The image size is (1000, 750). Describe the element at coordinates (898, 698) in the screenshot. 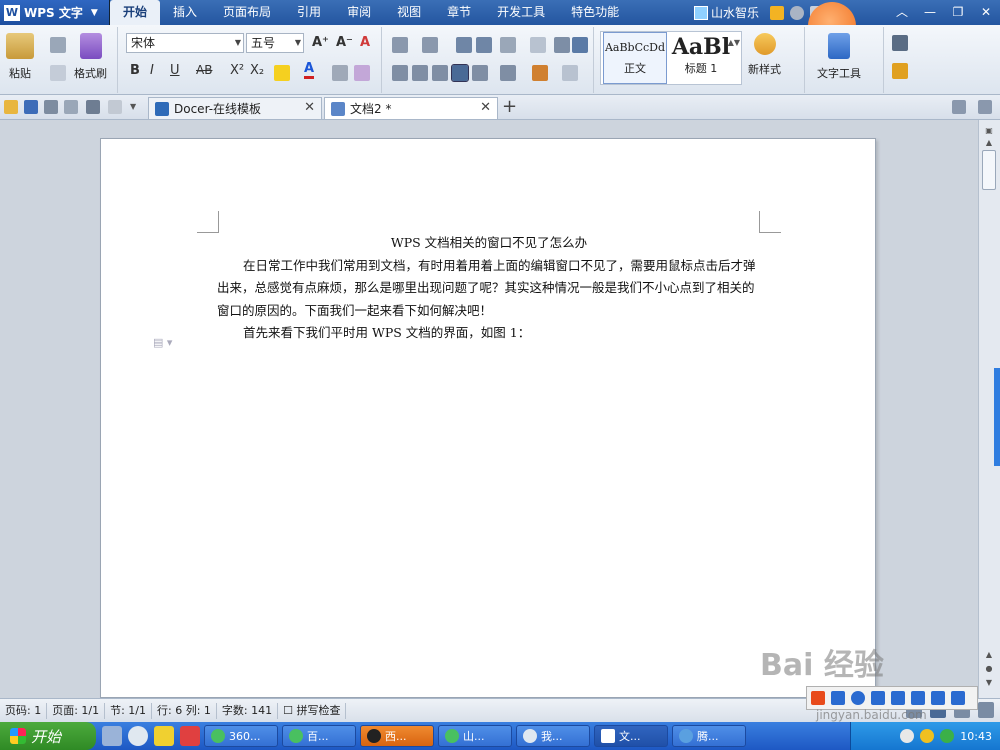

I see `keyboard-icon` at that location.